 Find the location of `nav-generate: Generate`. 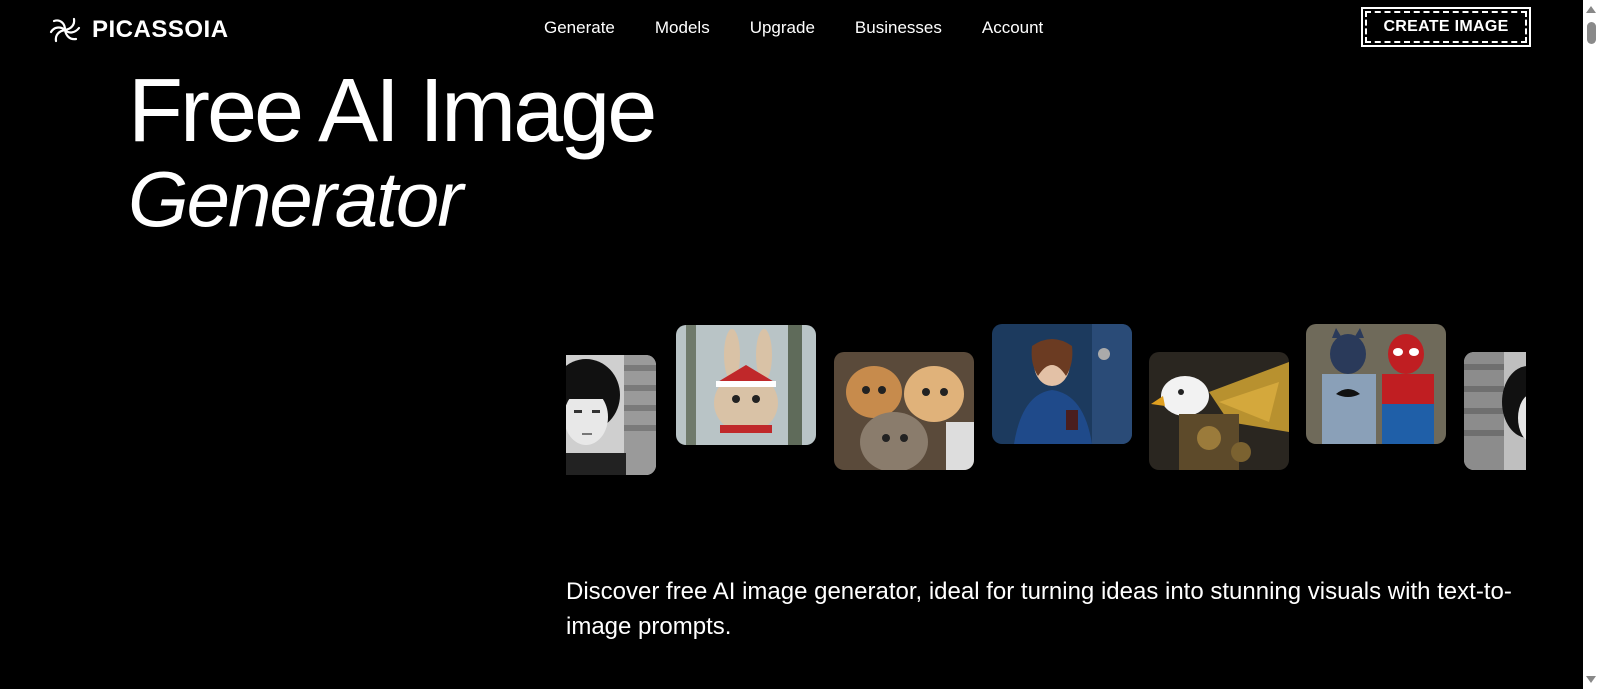

nav-generate: Generate is located at coordinates (579, 28).